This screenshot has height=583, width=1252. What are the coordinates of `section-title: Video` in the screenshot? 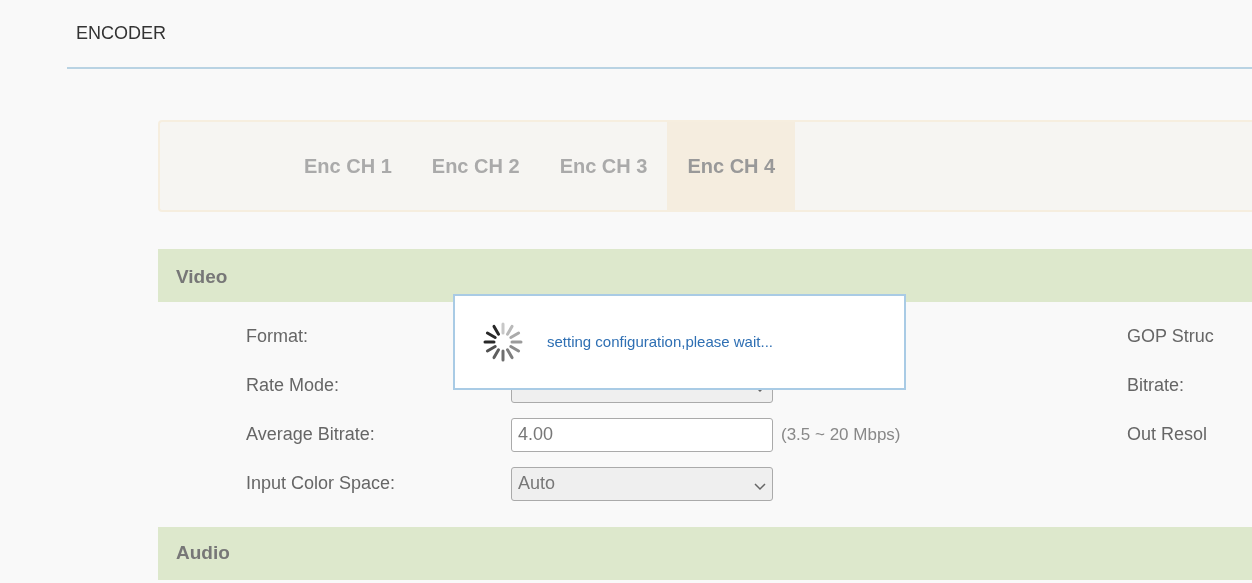 It's located at (202, 276).